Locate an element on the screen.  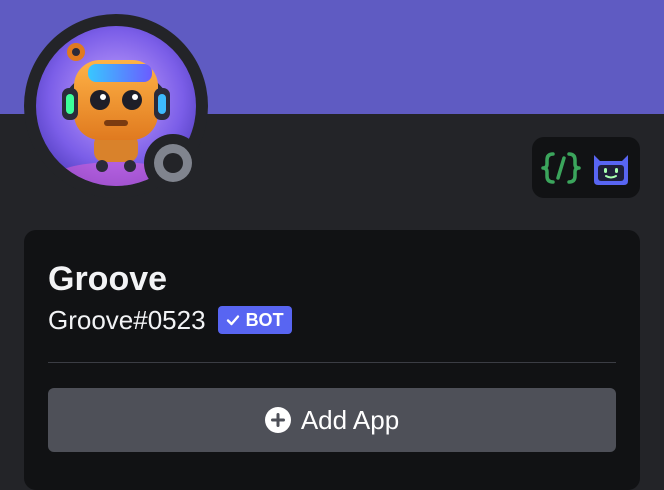
bot-tag: BOT is located at coordinates (254, 320).